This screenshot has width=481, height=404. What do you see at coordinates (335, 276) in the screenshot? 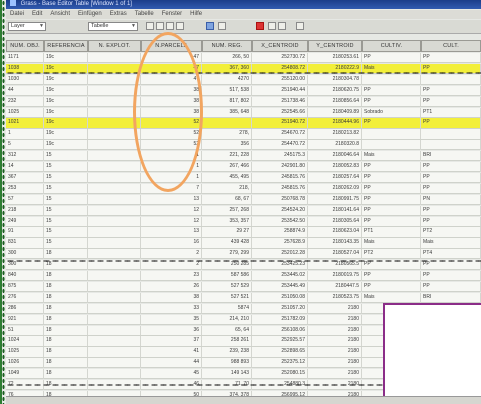
I see `table-cell: 2180019.75` at bounding box center [335, 276].